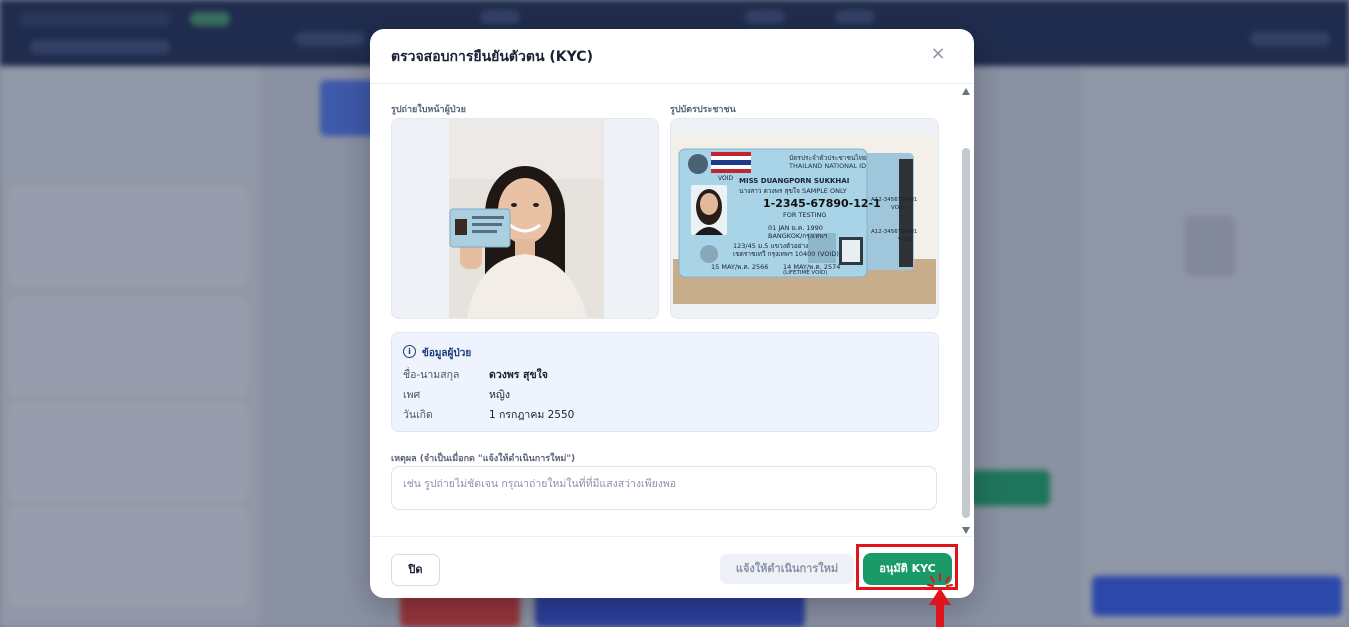  What do you see at coordinates (412, 395) in the screenshot?
I see `patient-gender-label: เพศ` at bounding box center [412, 395].